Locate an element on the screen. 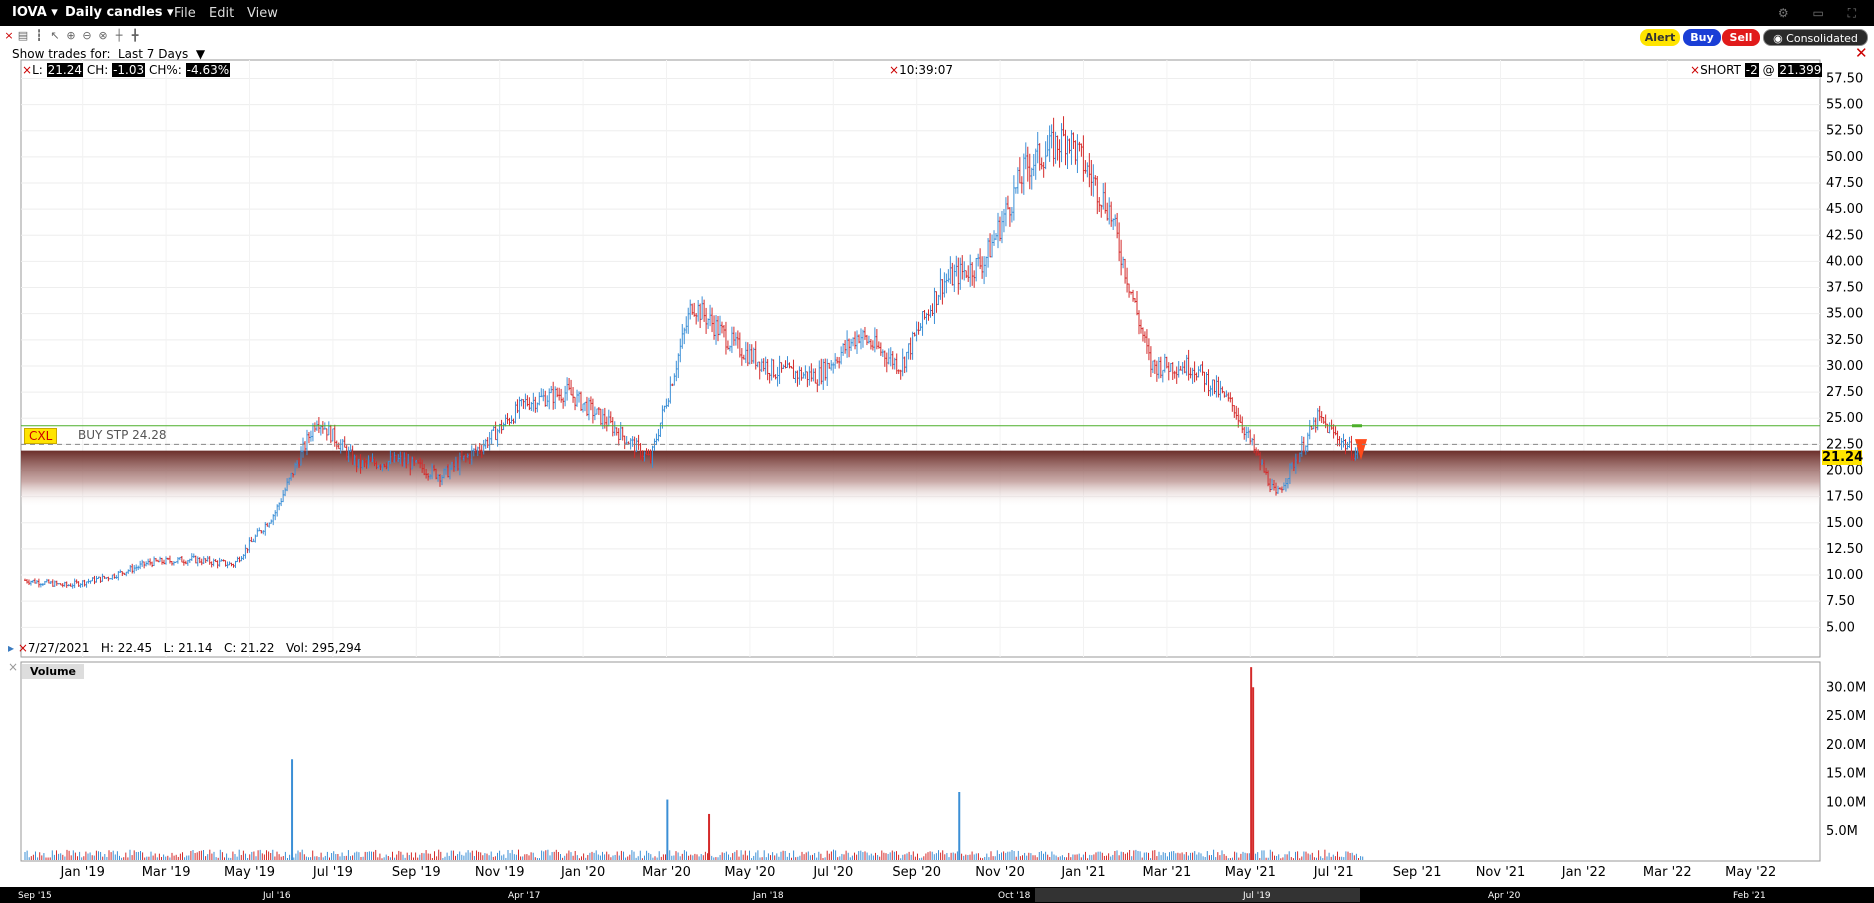 The width and height of the screenshot is (1874, 903). scroller-label: Jul '19 is located at coordinates (1256, 896).